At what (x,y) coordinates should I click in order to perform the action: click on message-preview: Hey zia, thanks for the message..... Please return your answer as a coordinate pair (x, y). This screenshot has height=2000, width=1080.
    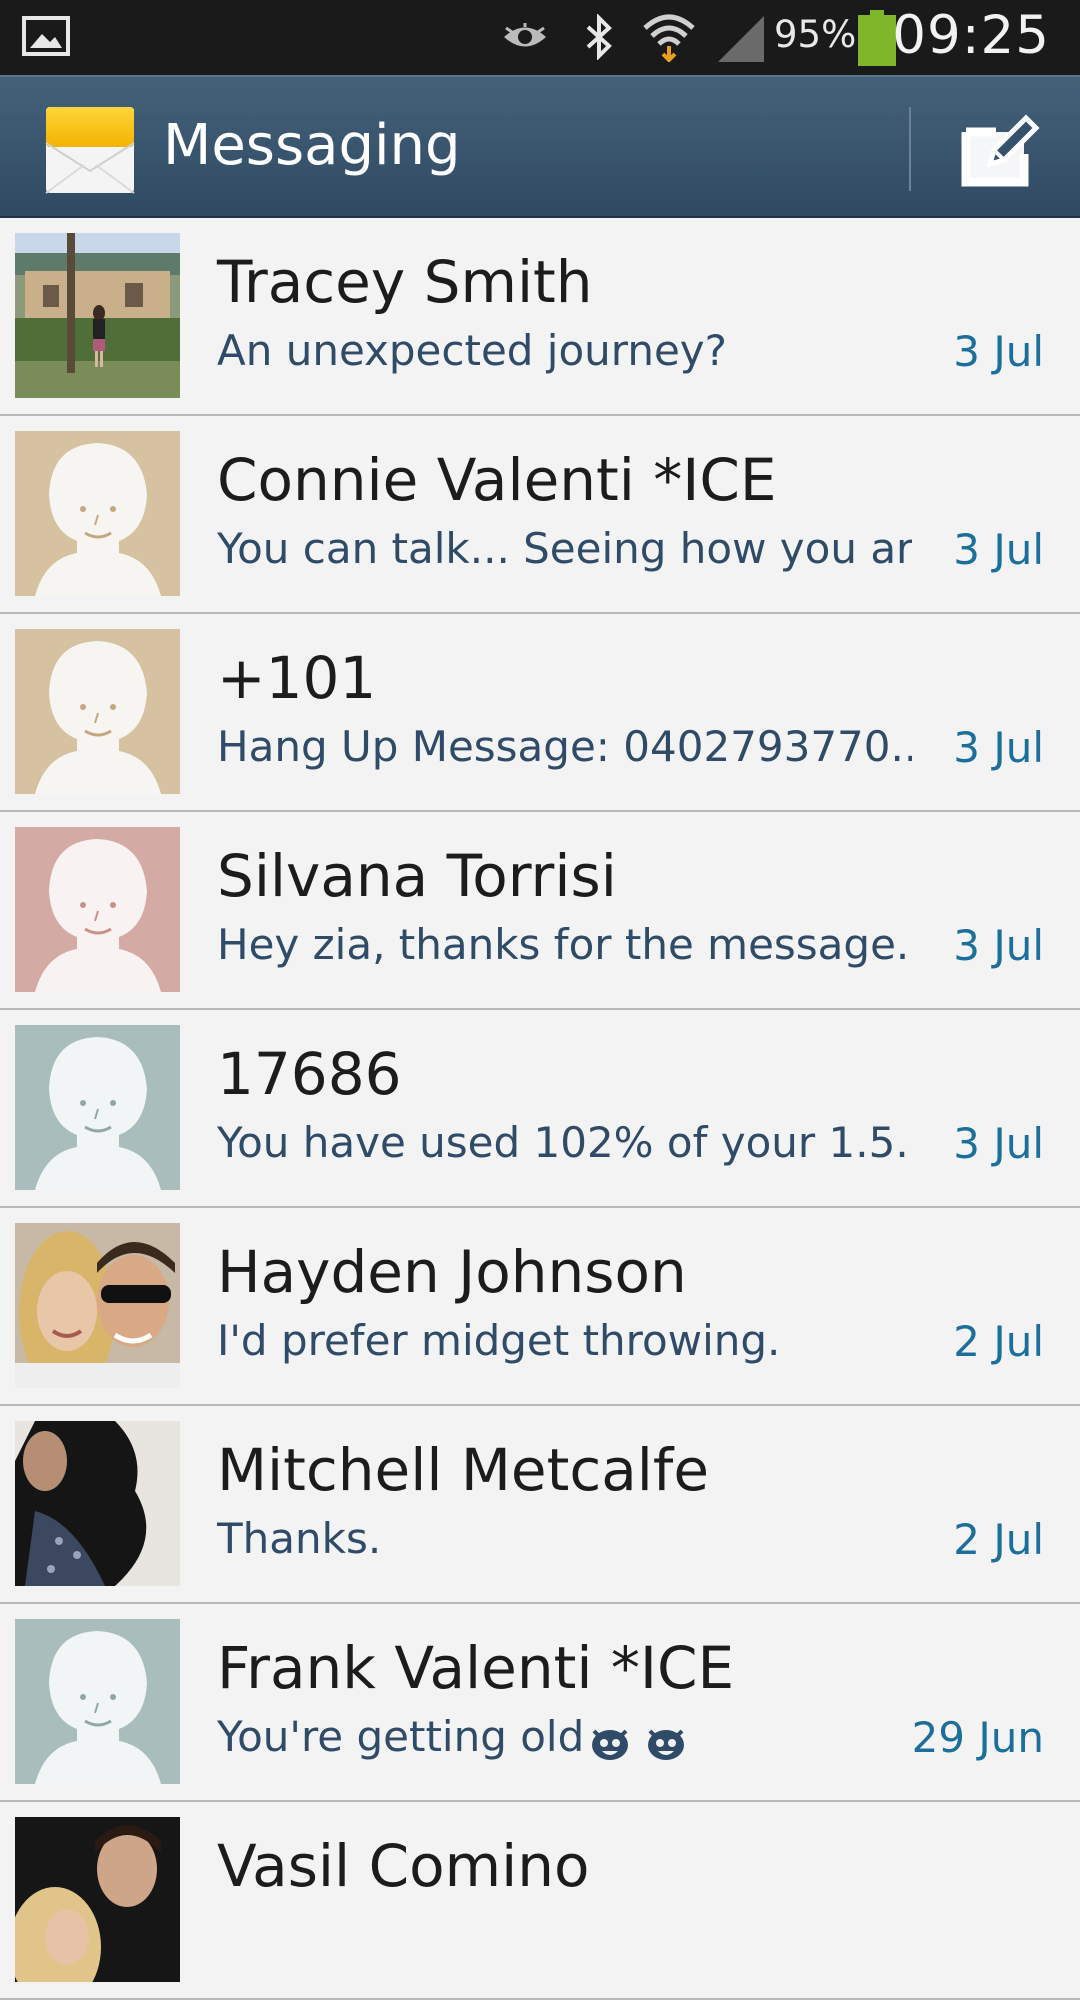
    Looking at the image, I should click on (564, 944).